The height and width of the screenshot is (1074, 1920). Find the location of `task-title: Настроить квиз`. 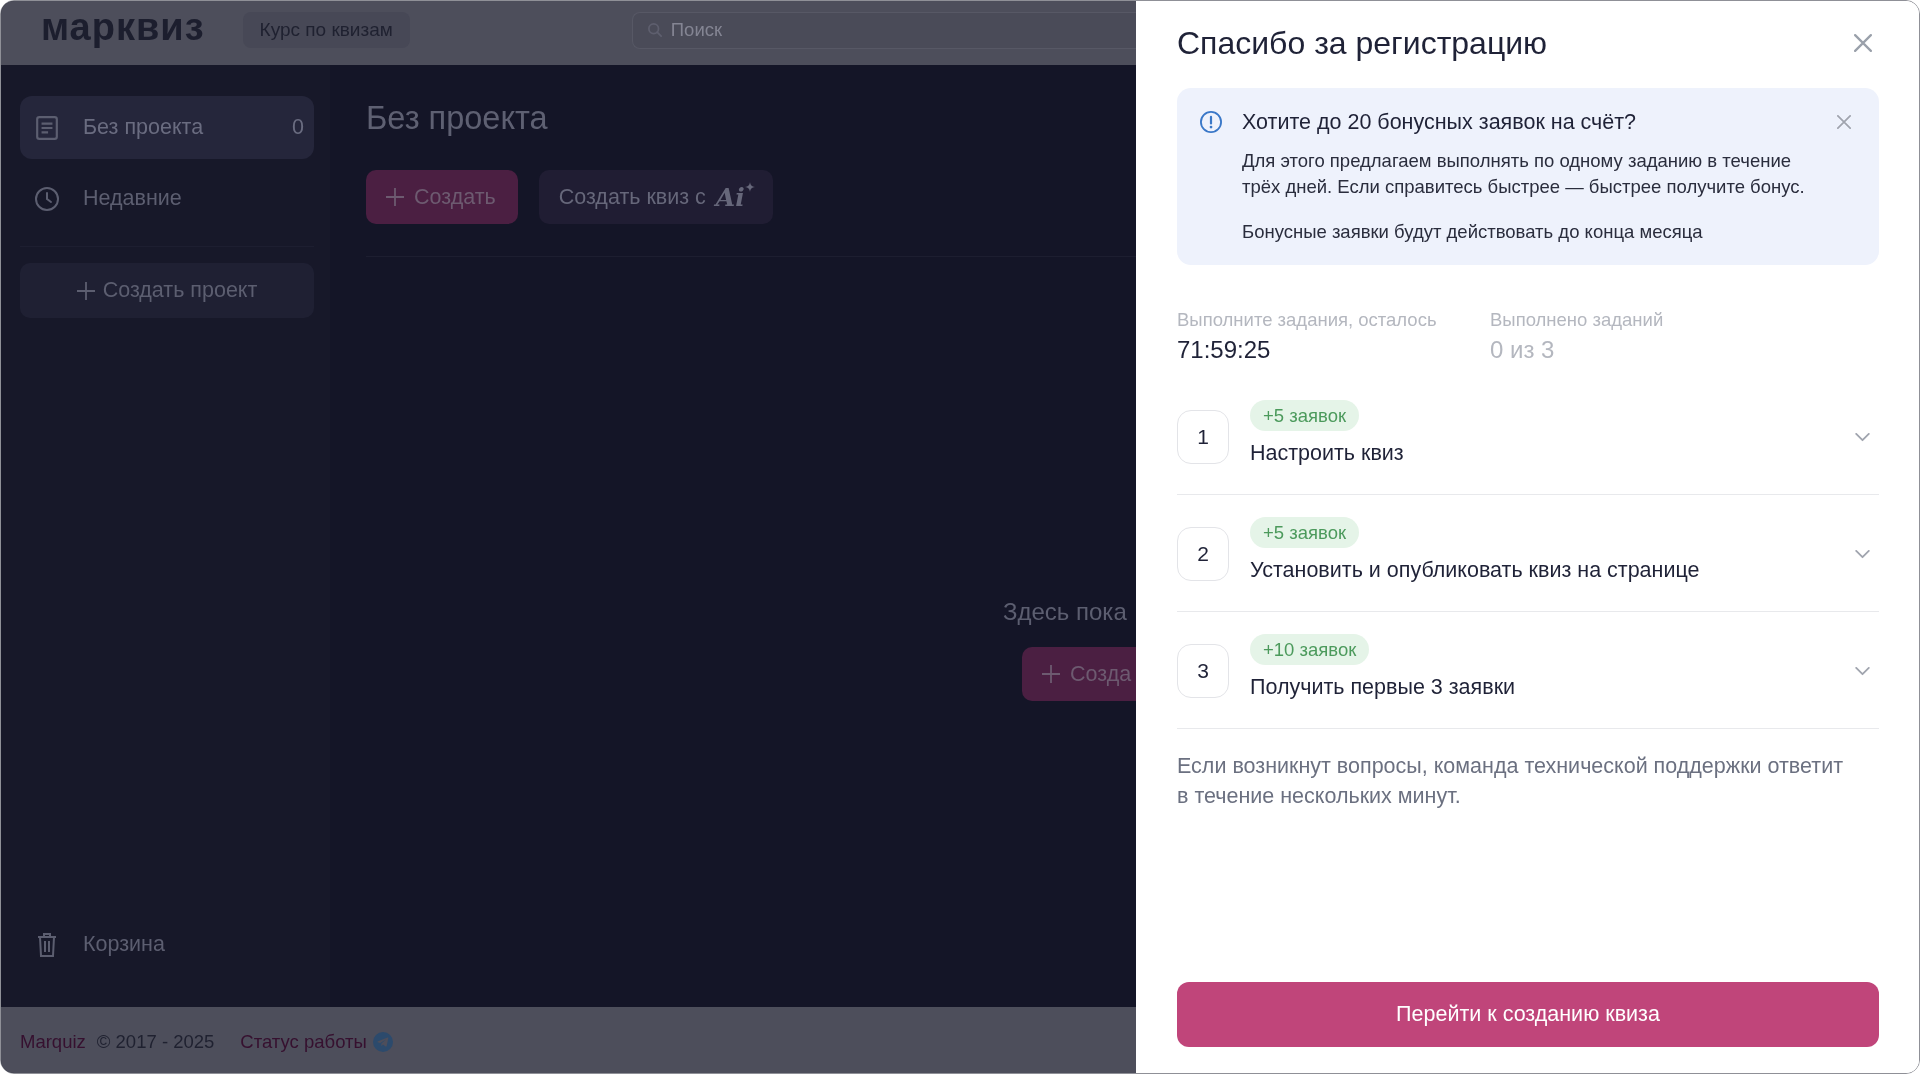

task-title: Настроить квиз is located at coordinates (1327, 453).